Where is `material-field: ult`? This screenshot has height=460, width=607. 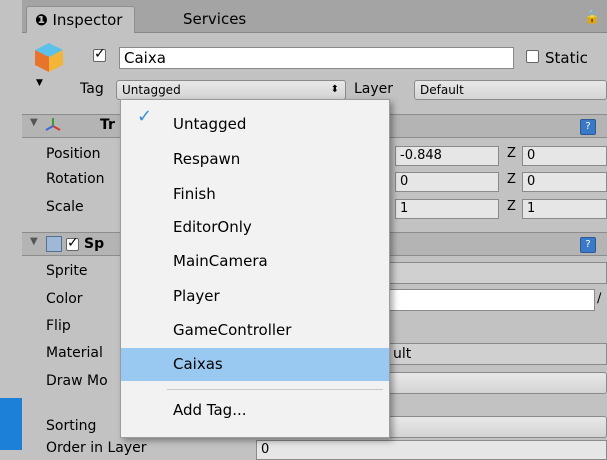 material-field: ult is located at coordinates (497, 354).